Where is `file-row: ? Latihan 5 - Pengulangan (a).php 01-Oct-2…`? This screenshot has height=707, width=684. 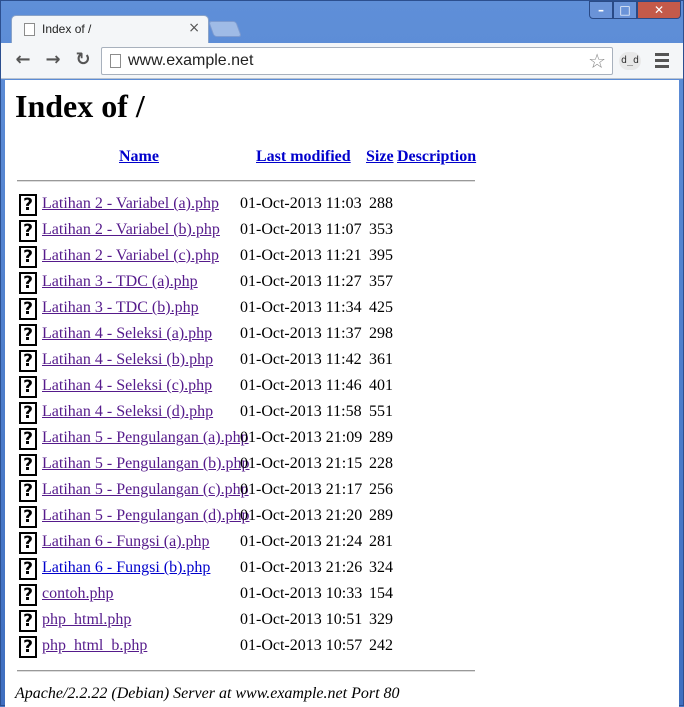
file-row: ? Latihan 5 - Pengulangan (a).php 01-Oct-2… is located at coordinates (252, 439).